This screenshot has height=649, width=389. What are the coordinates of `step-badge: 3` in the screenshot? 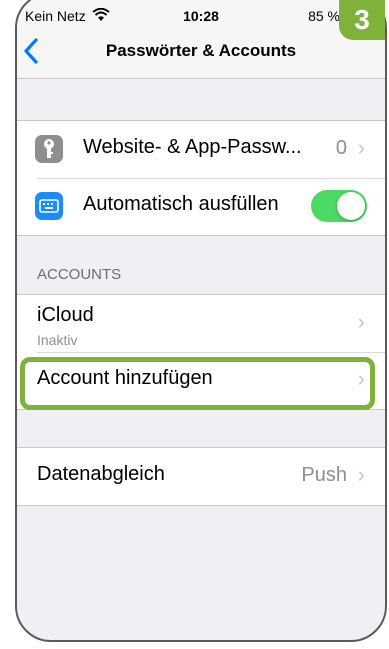 It's located at (362, 20).